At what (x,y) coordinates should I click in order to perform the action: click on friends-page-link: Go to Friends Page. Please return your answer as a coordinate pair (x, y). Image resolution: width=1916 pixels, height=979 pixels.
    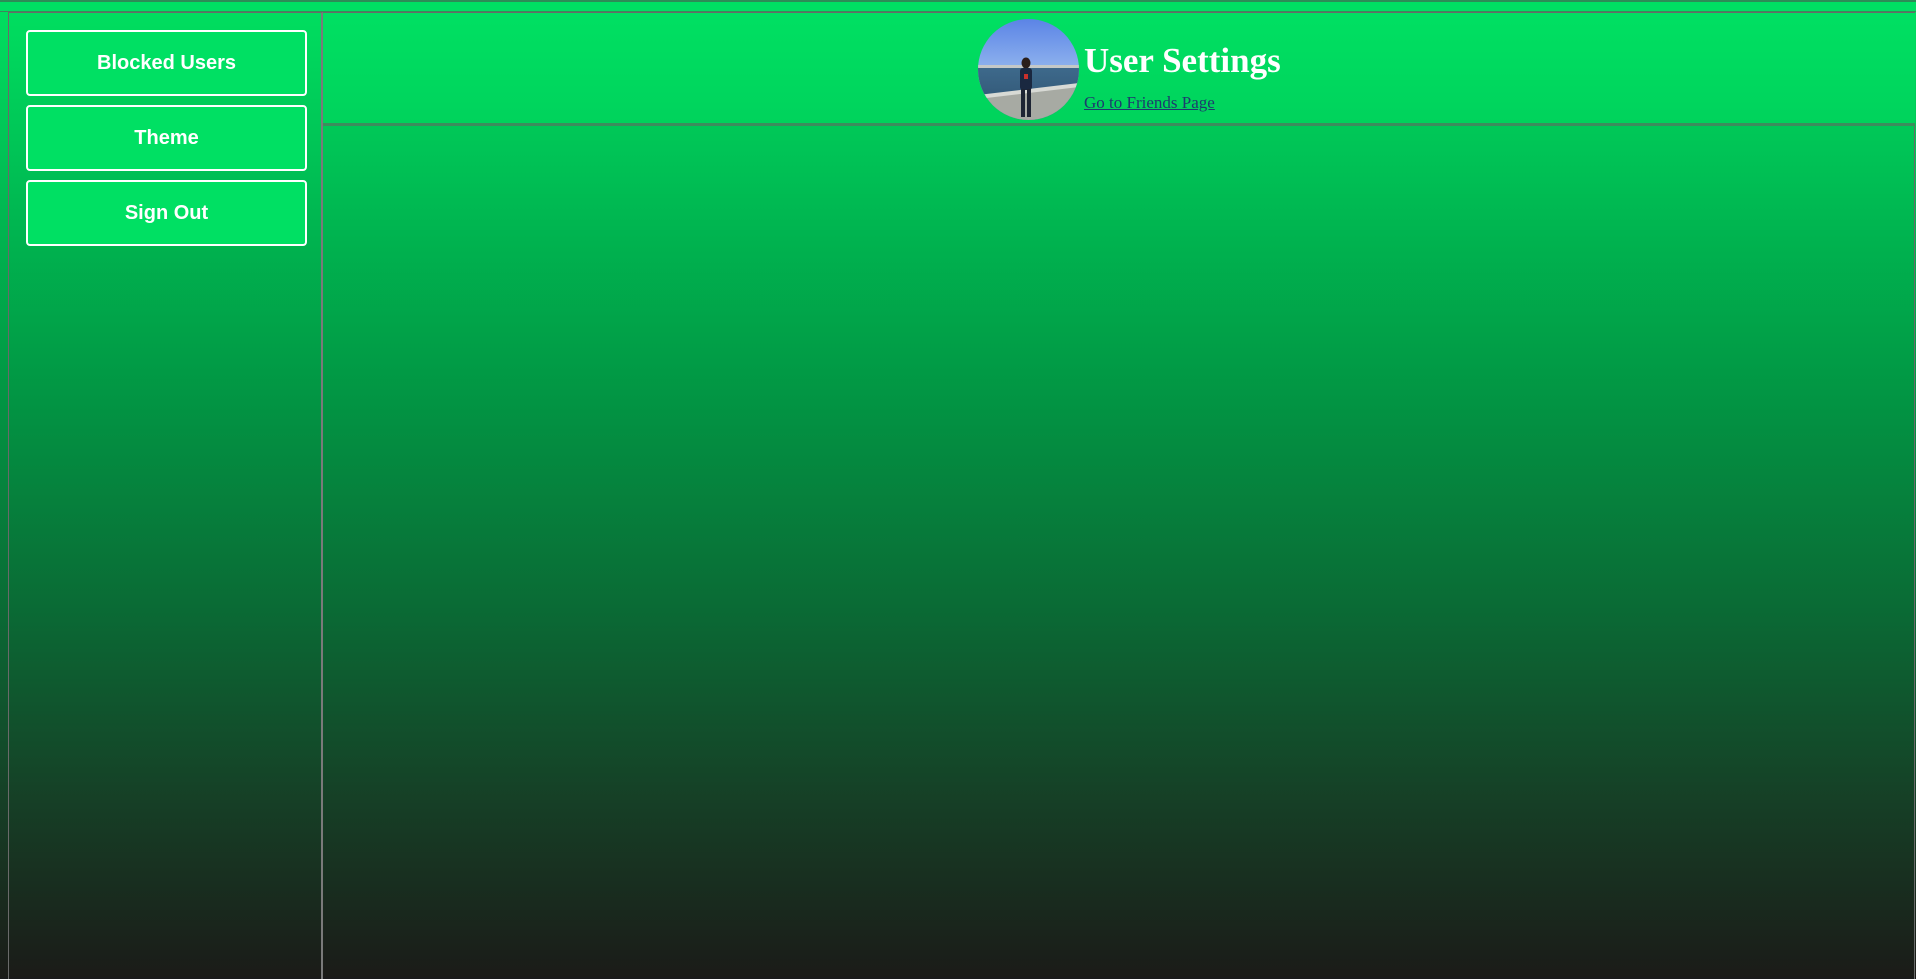
    Looking at the image, I should click on (1149, 103).